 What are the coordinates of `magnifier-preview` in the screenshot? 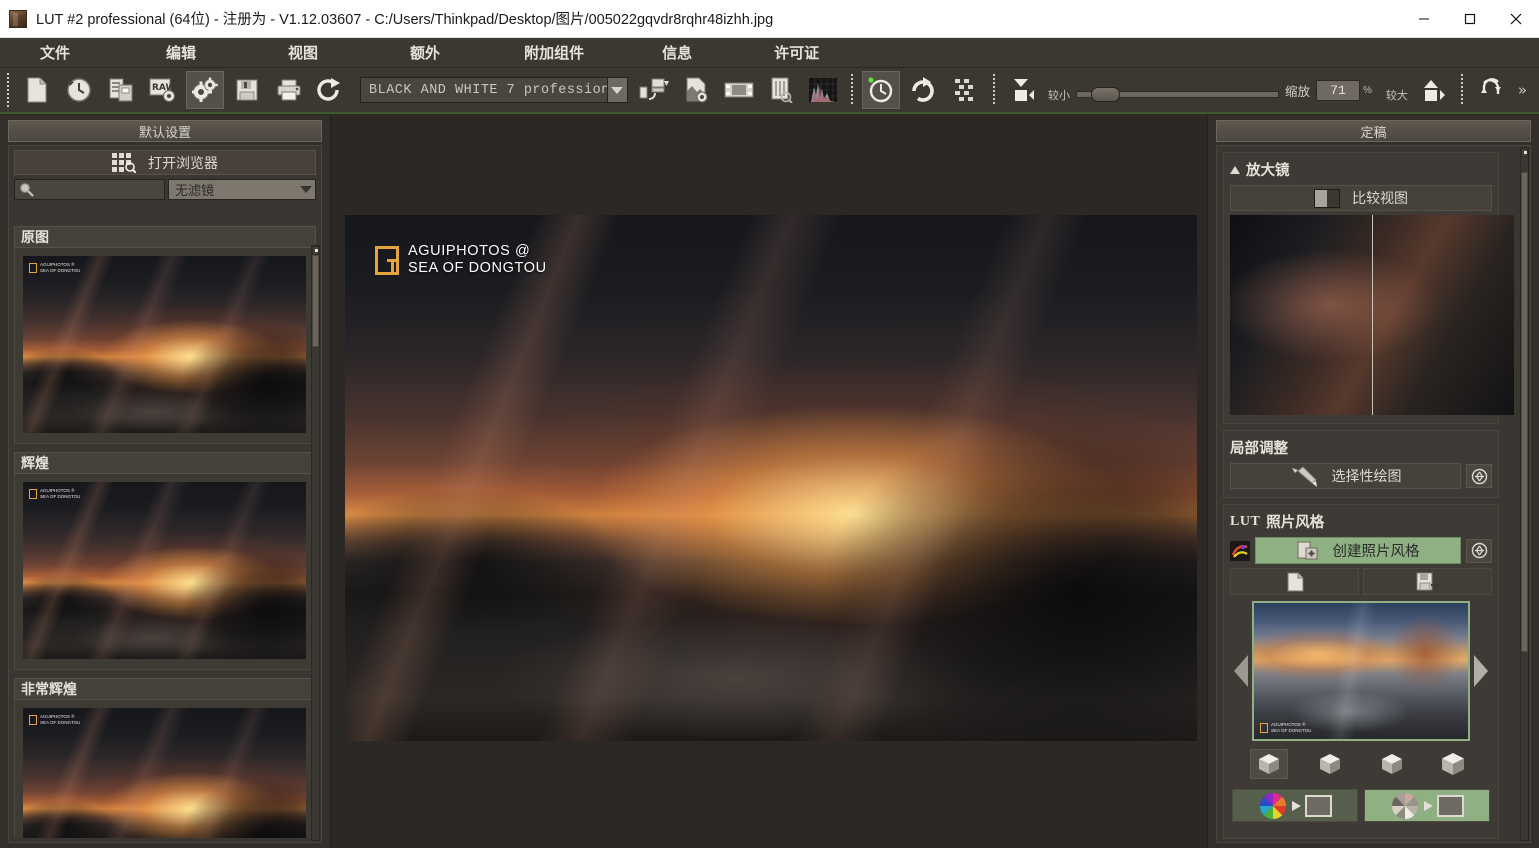 It's located at (1372, 315).